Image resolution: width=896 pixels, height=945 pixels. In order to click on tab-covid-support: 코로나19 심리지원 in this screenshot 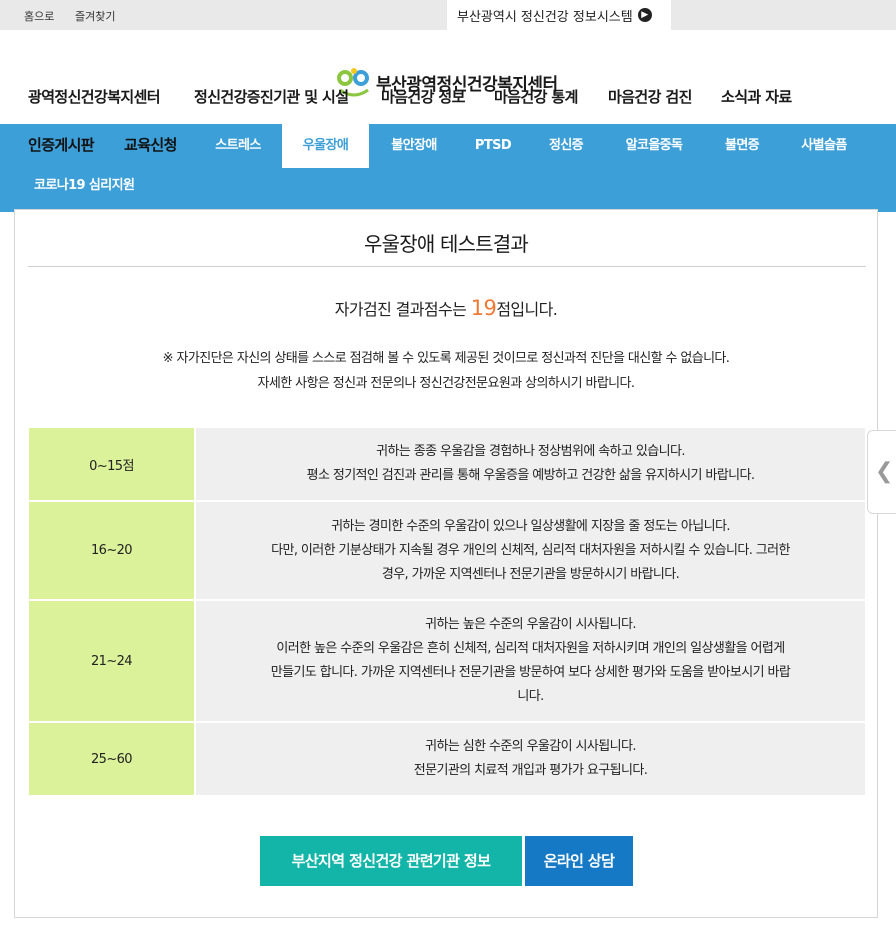, I will do `click(84, 183)`.